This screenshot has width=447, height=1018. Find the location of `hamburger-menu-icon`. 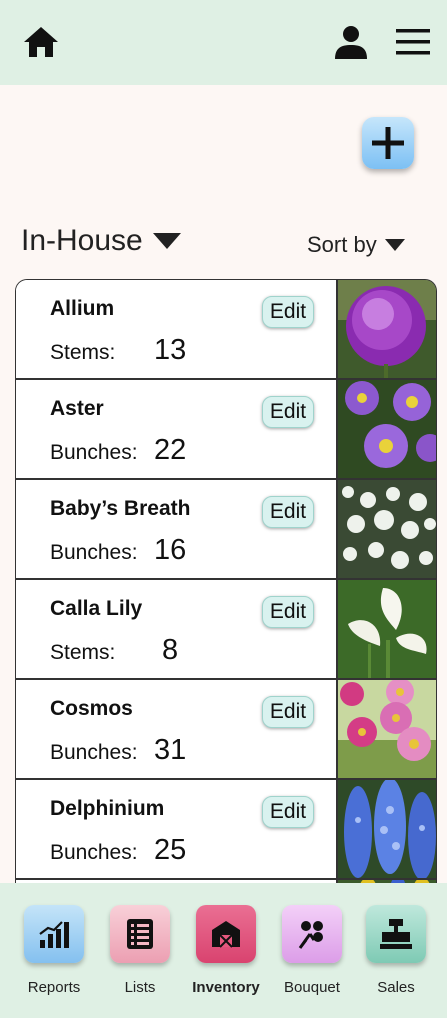

hamburger-menu-icon is located at coordinates (413, 42).